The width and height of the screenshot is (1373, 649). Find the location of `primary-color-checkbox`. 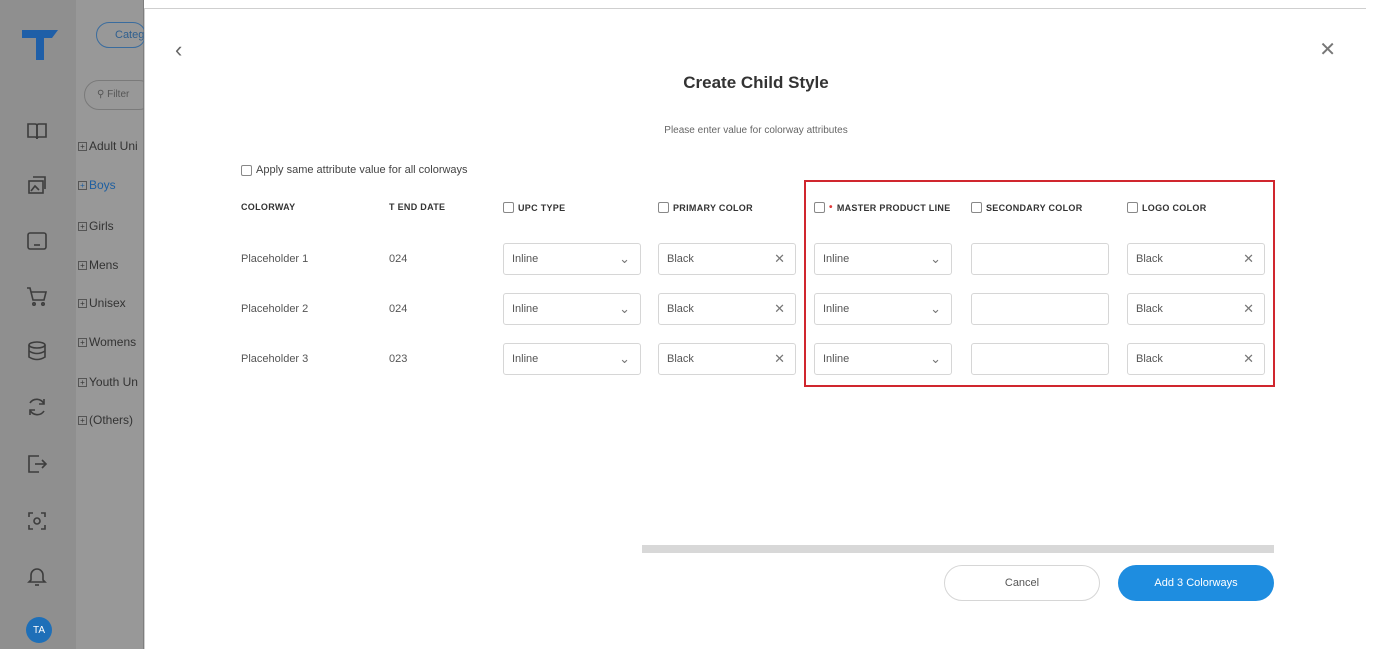

primary-color-checkbox is located at coordinates (663, 207).